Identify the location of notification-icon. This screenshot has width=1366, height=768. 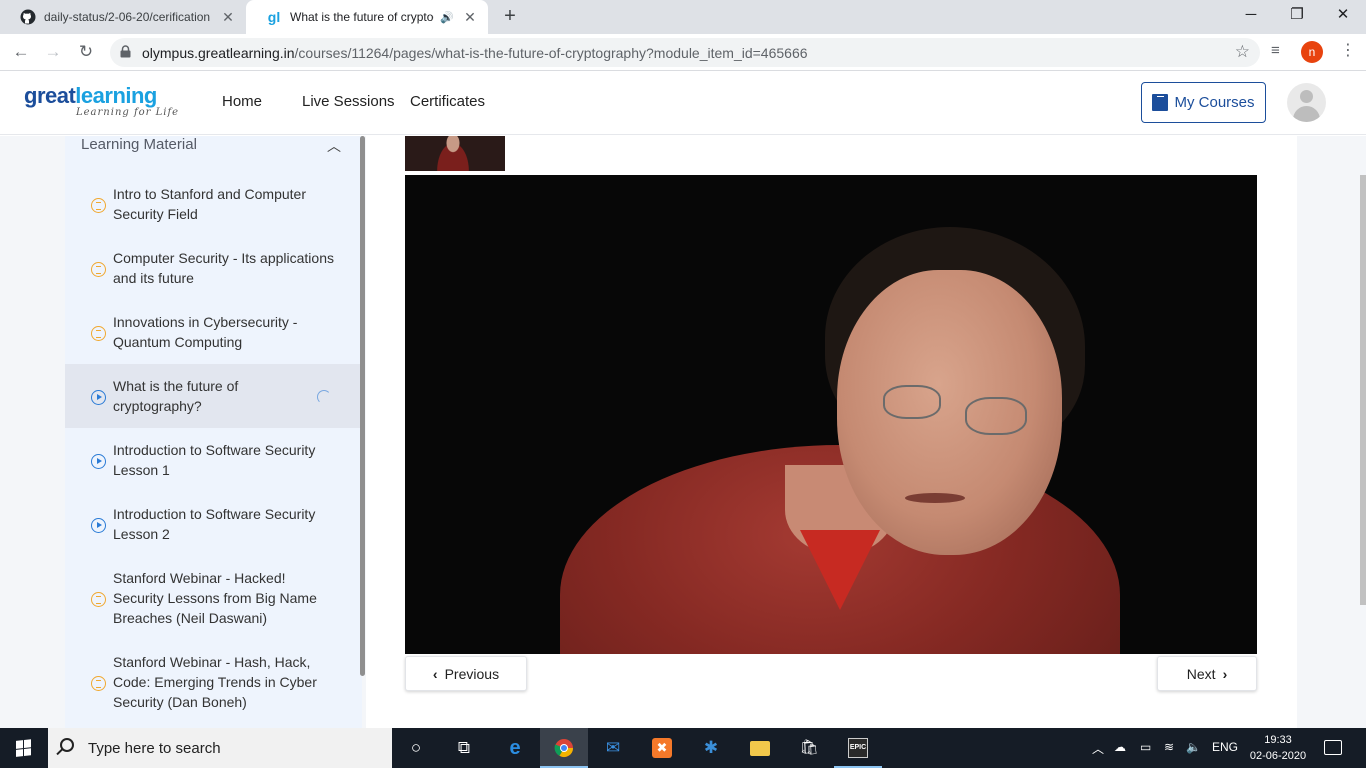
(1333, 747).